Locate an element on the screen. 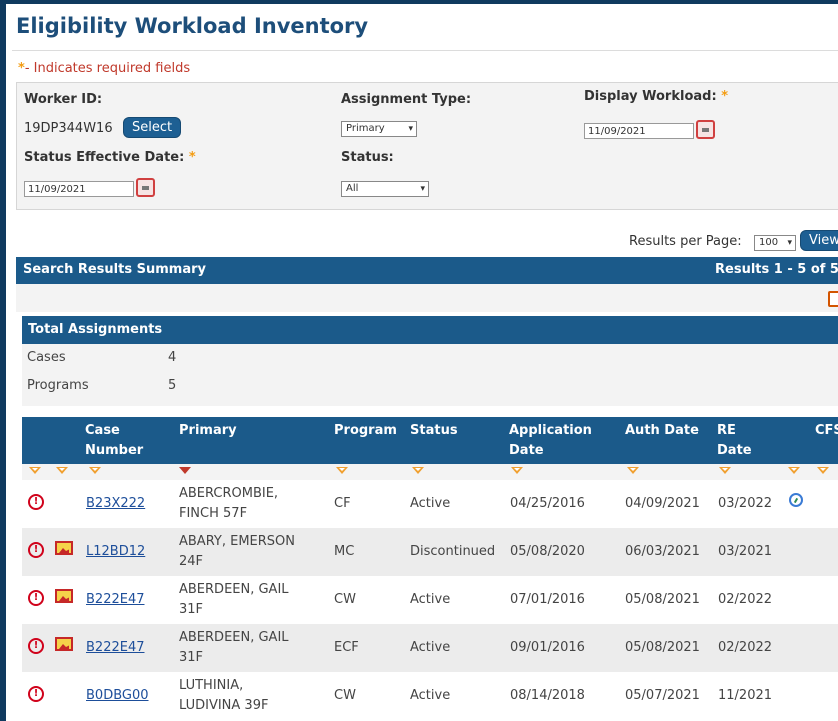  worker-id-value: 19DP344W16 is located at coordinates (68, 128).